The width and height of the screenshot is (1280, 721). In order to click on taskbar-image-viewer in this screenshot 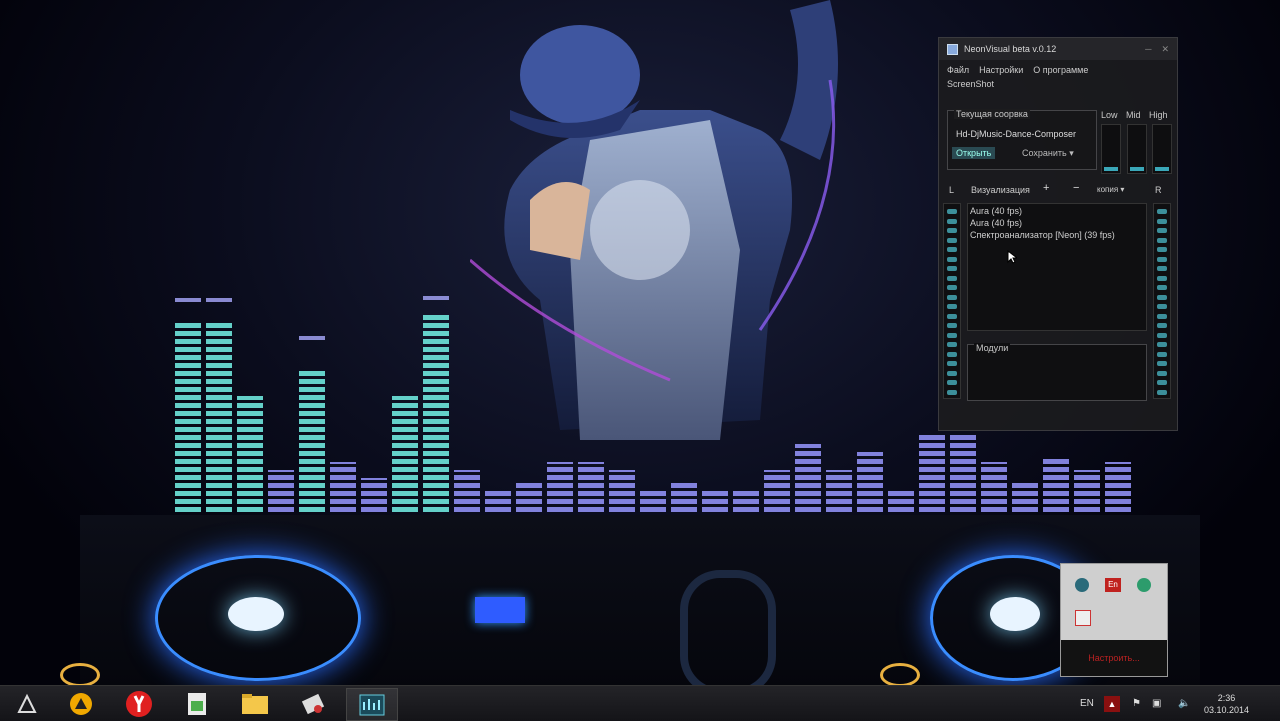, I will do `click(197, 703)`.